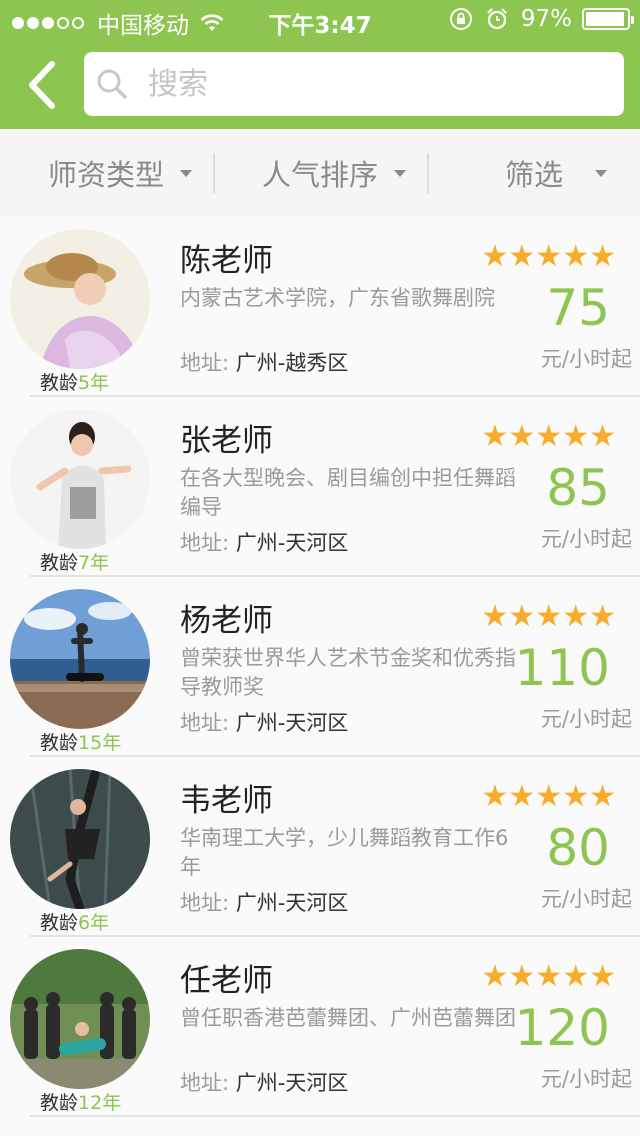  I want to click on filter-label: 筛选, so click(534, 175).